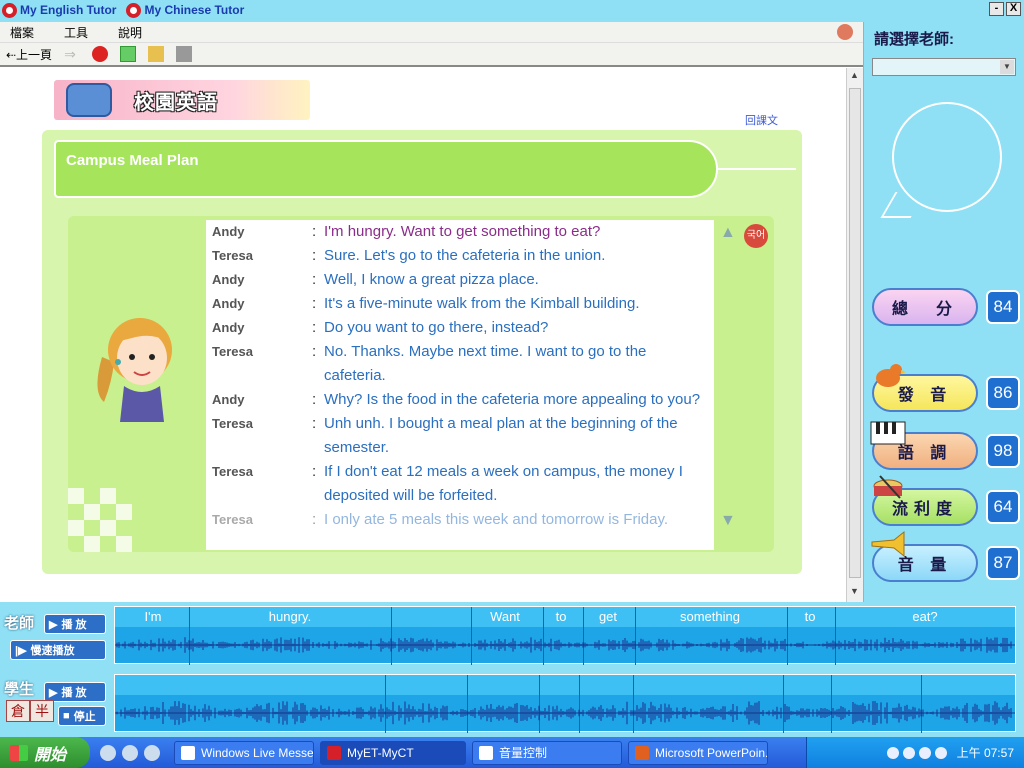 Image resolution: width=1024 pixels, height=768 pixels. What do you see at coordinates (944, 67) in the screenshot?
I see `teacher-select: ▼` at bounding box center [944, 67].